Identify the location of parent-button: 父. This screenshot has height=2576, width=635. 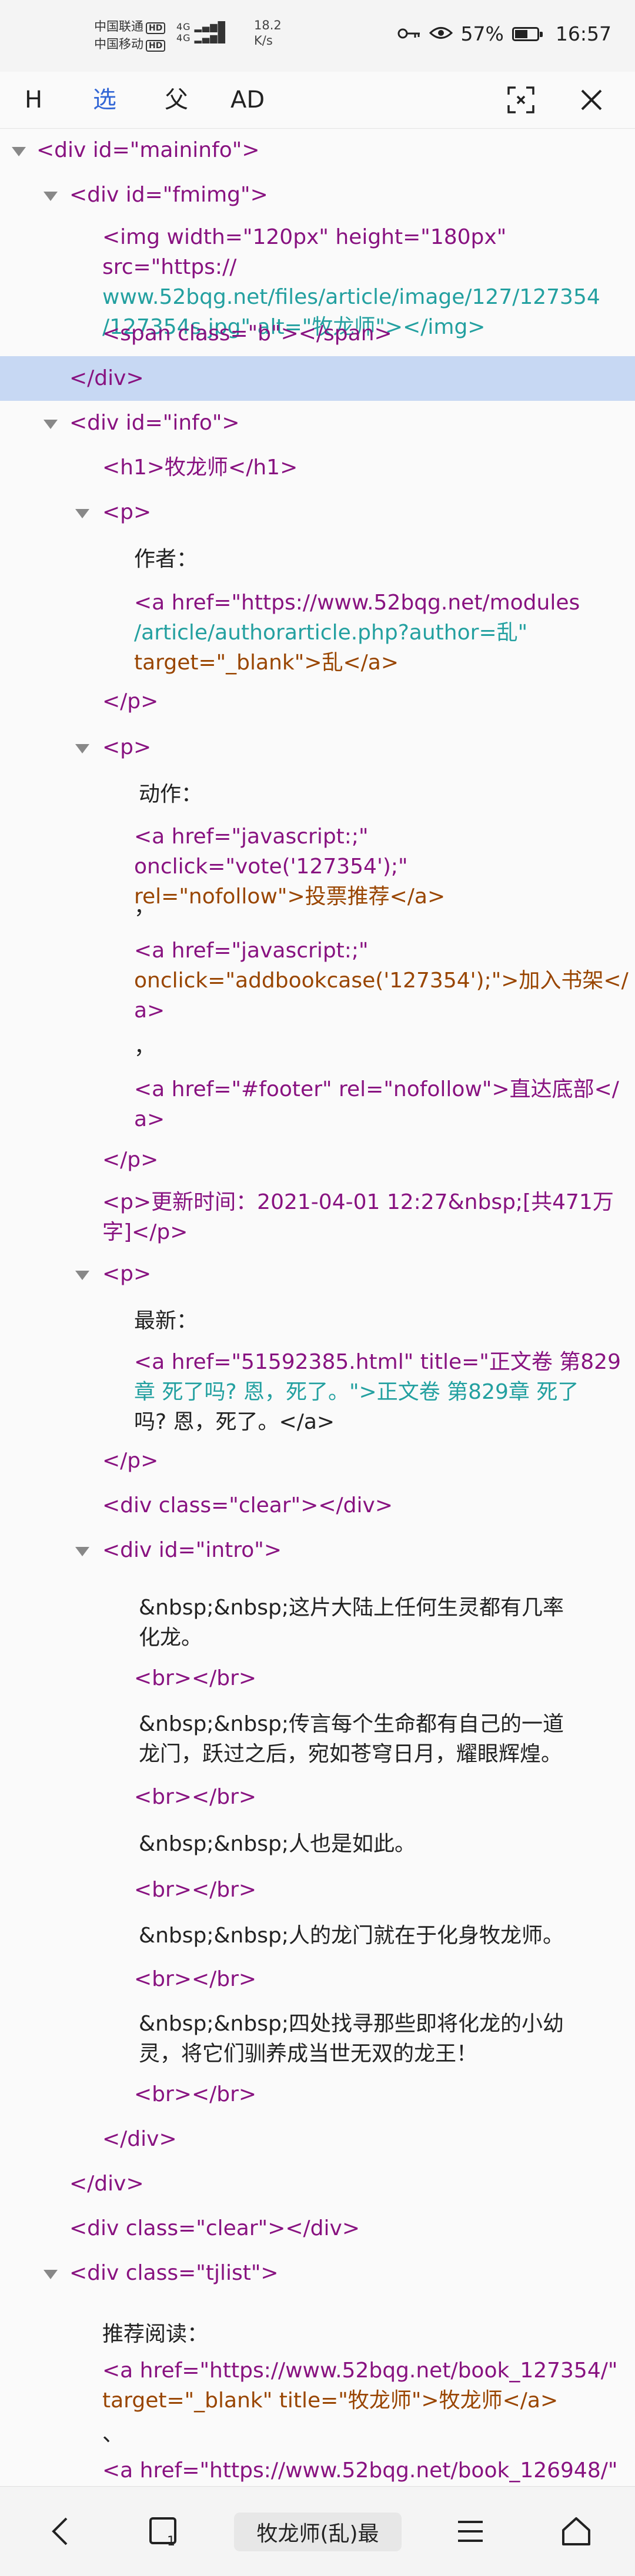
(176, 100).